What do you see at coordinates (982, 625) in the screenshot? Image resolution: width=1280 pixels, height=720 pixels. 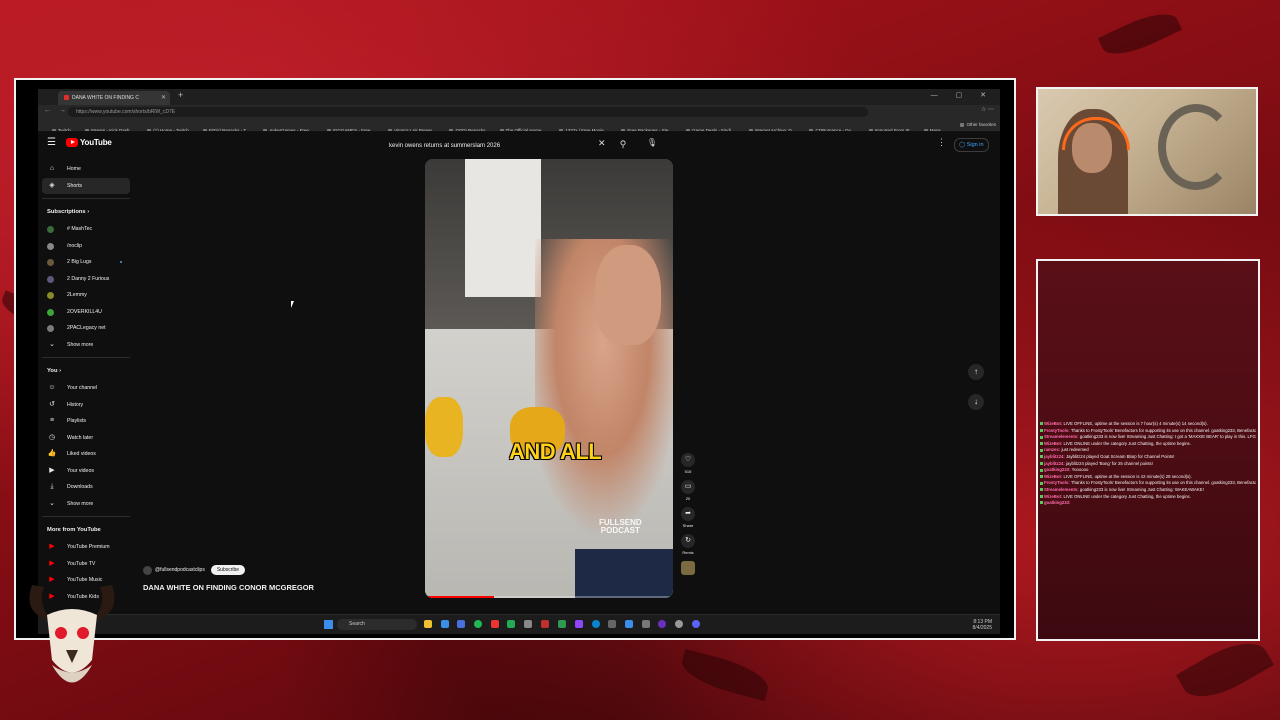 I see `system-tray-clock: 8:13 PM 8/4/2025` at bounding box center [982, 625].